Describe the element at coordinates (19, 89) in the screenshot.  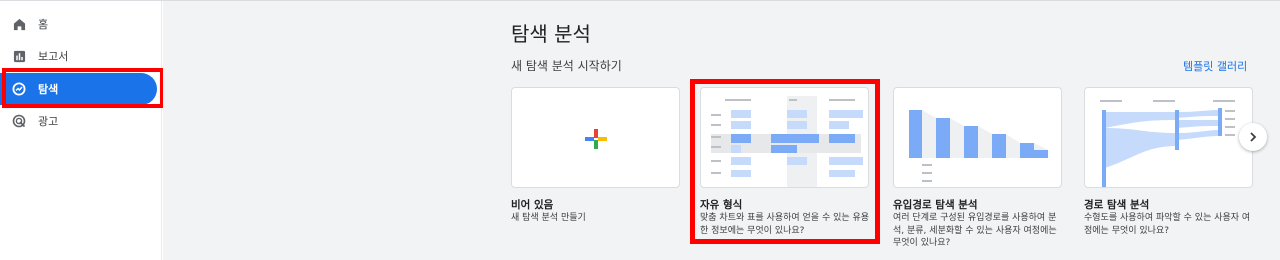
I see `explore-icon` at that location.